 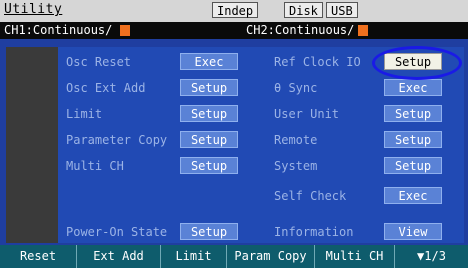 What do you see at coordinates (413, 165) in the screenshot?
I see `system-setup-button: Setup` at bounding box center [413, 165].